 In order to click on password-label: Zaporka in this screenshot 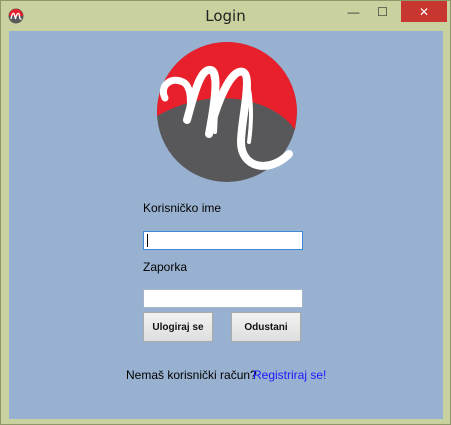, I will do `click(165, 267)`.